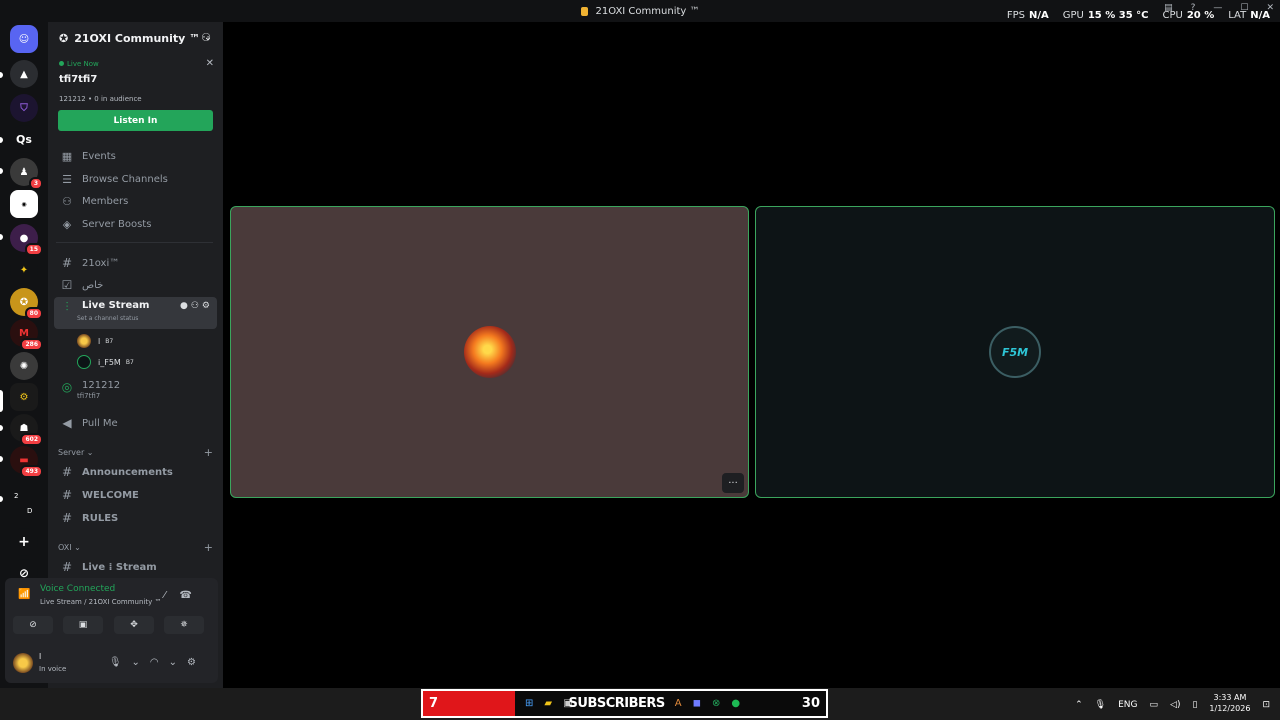 This screenshot has height=720, width=1280. Describe the element at coordinates (24, 108) in the screenshot. I see `server-icon-shield: ⛉` at that location.